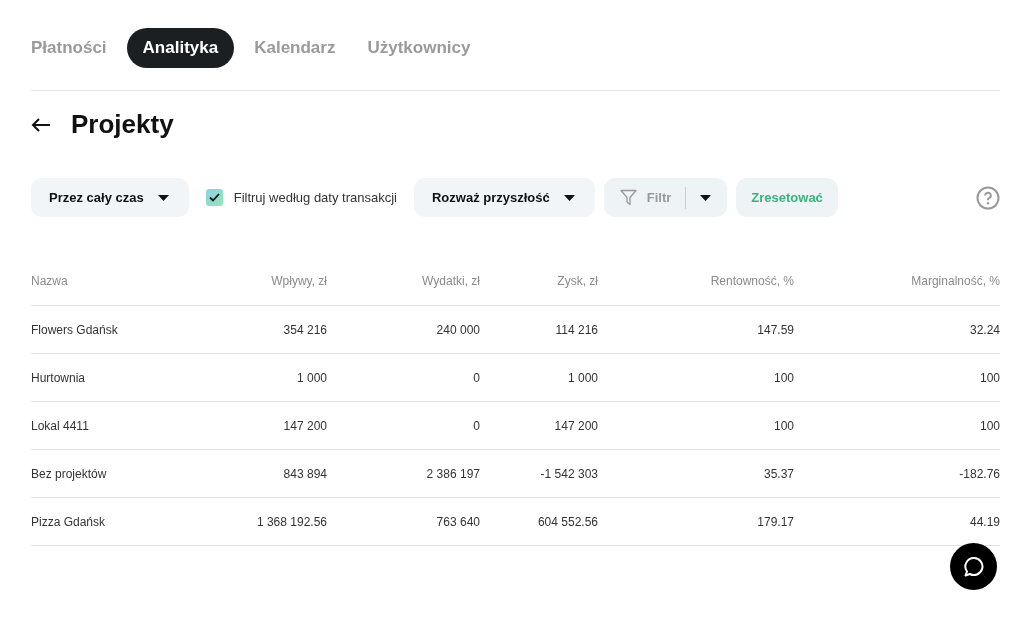 The image size is (1024, 627). What do you see at coordinates (119, 329) in the screenshot?
I see `table-cell: Flowers Gdańsk` at bounding box center [119, 329].